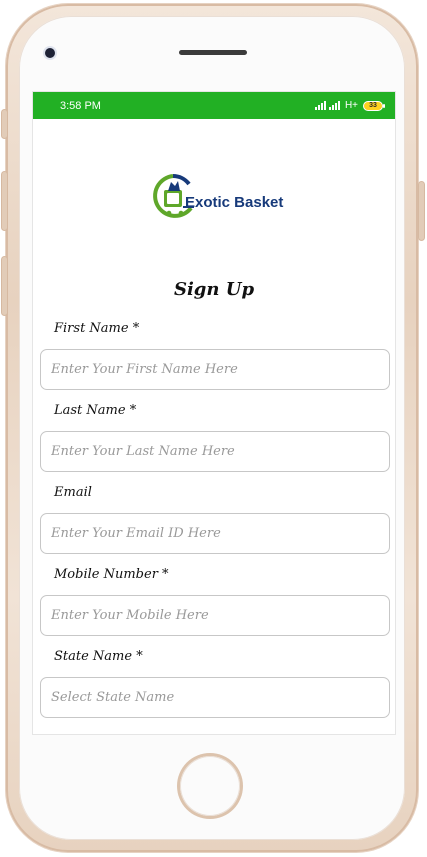 Image resolution: width=427 pixels, height=857 pixels. Describe the element at coordinates (111, 574) in the screenshot. I see `mobile-number-label: Mobile Number *` at that location.